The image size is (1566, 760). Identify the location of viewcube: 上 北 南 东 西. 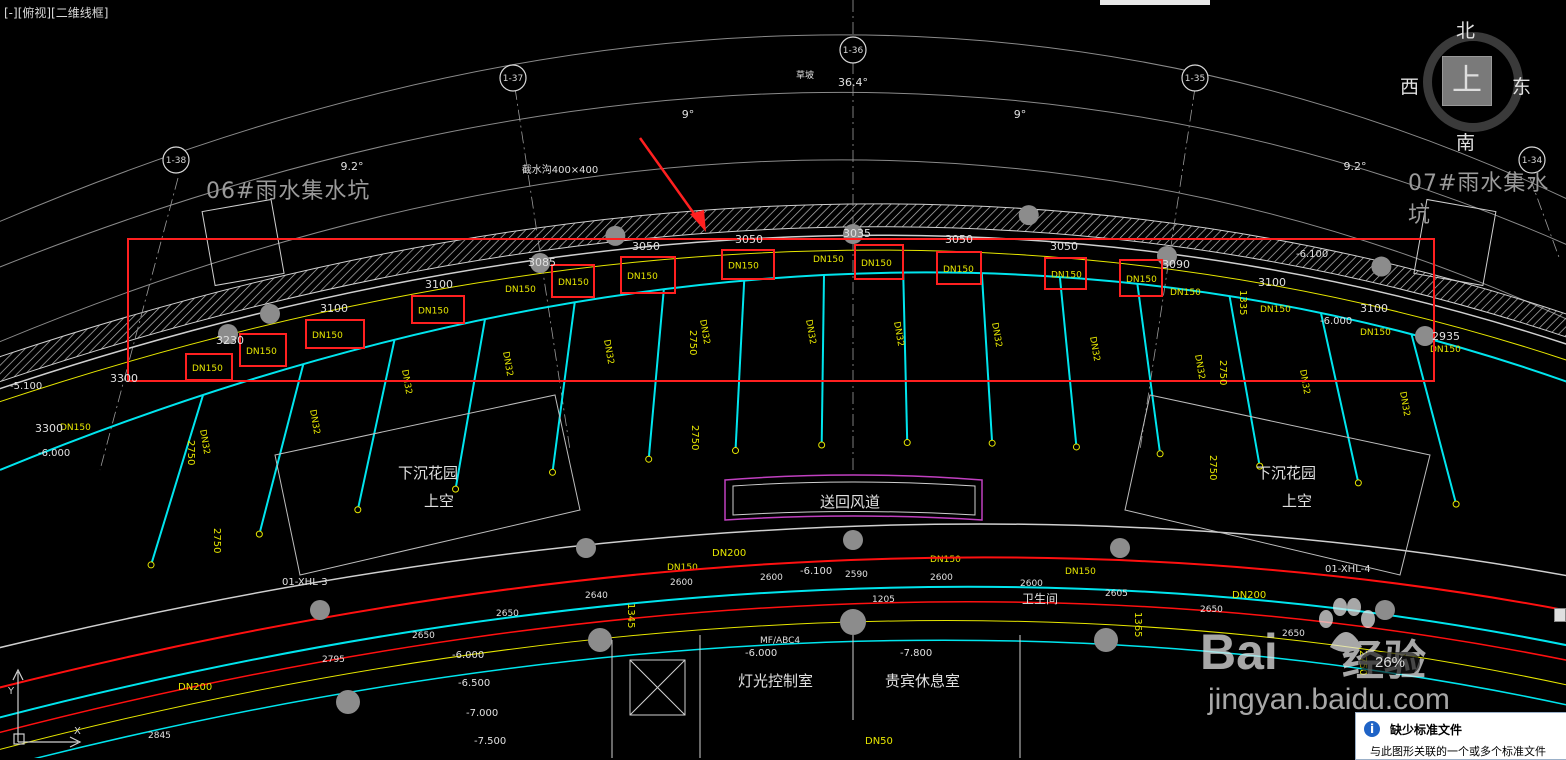
(1468, 84).